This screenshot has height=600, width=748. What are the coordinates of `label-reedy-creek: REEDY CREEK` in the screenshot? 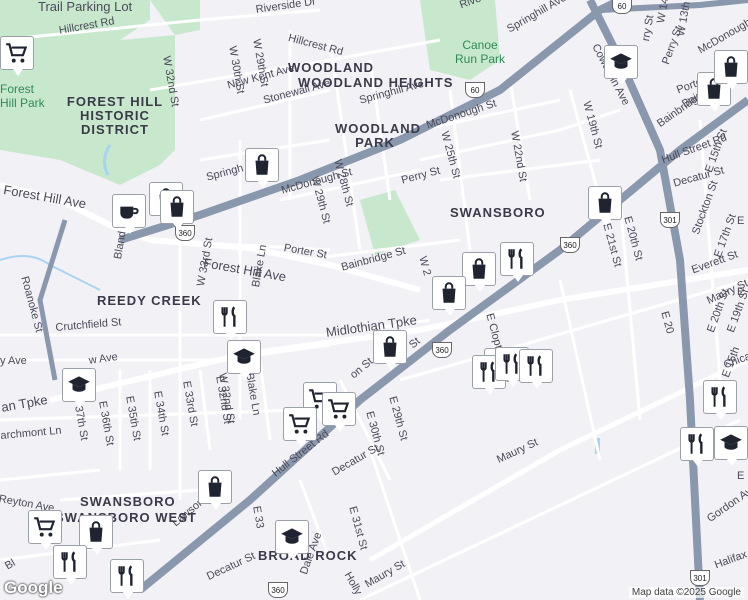 It's located at (149, 300).